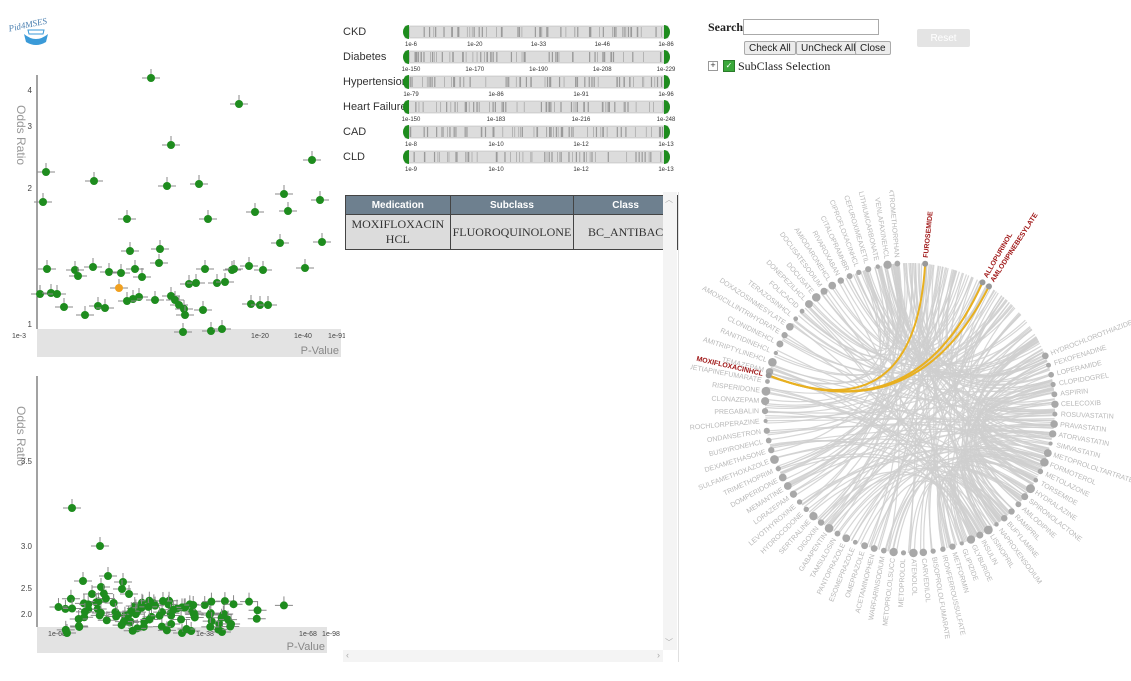 This screenshot has height=681, width=1131. Describe the element at coordinates (503, 656) in the screenshot. I see `table-horizontal-scrollbar: ‹ ›` at that location.